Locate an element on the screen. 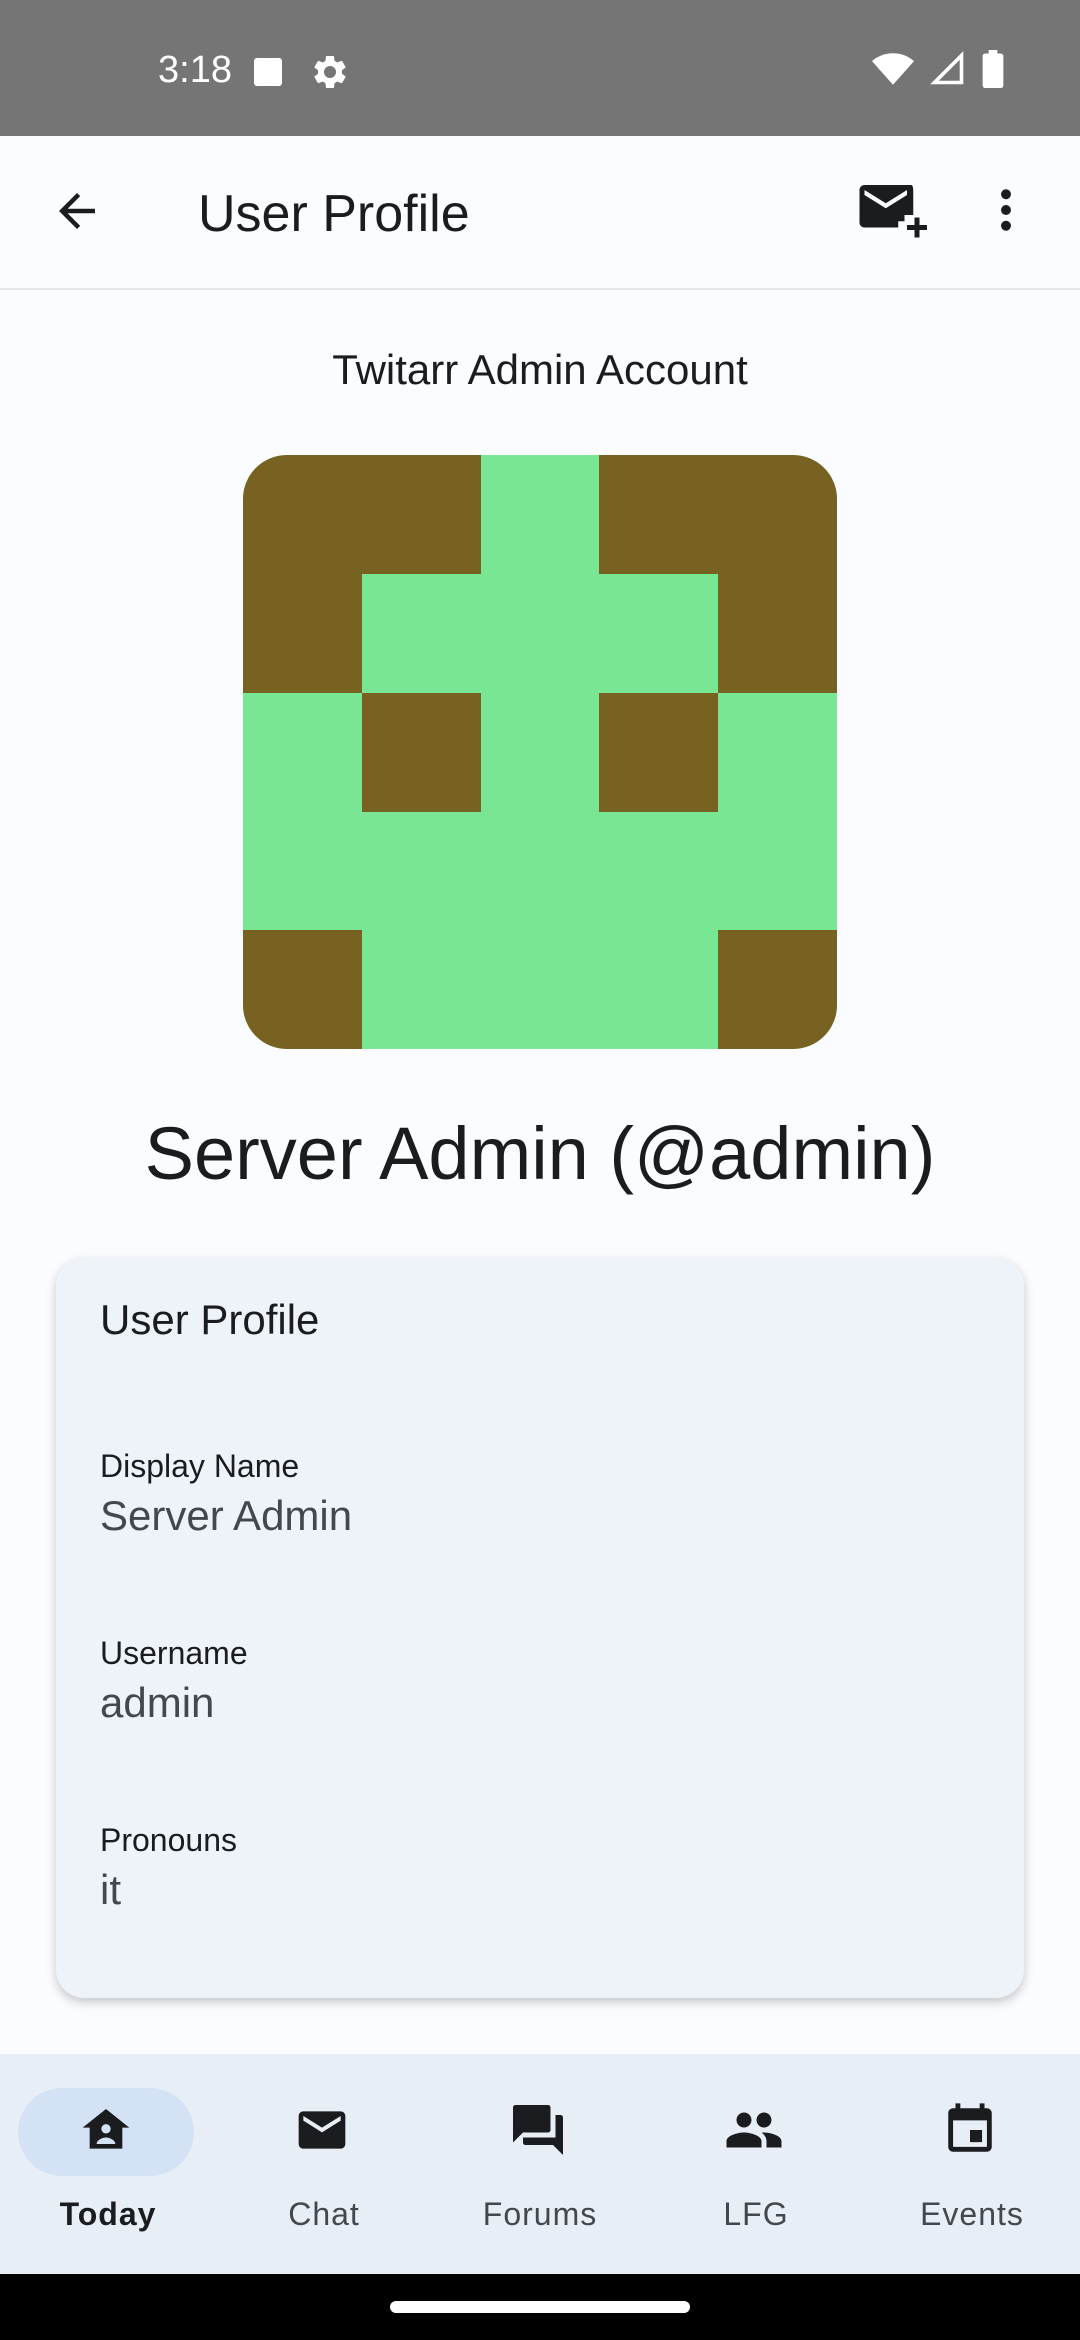  nav-item-today: Today is located at coordinates (108, 2164).